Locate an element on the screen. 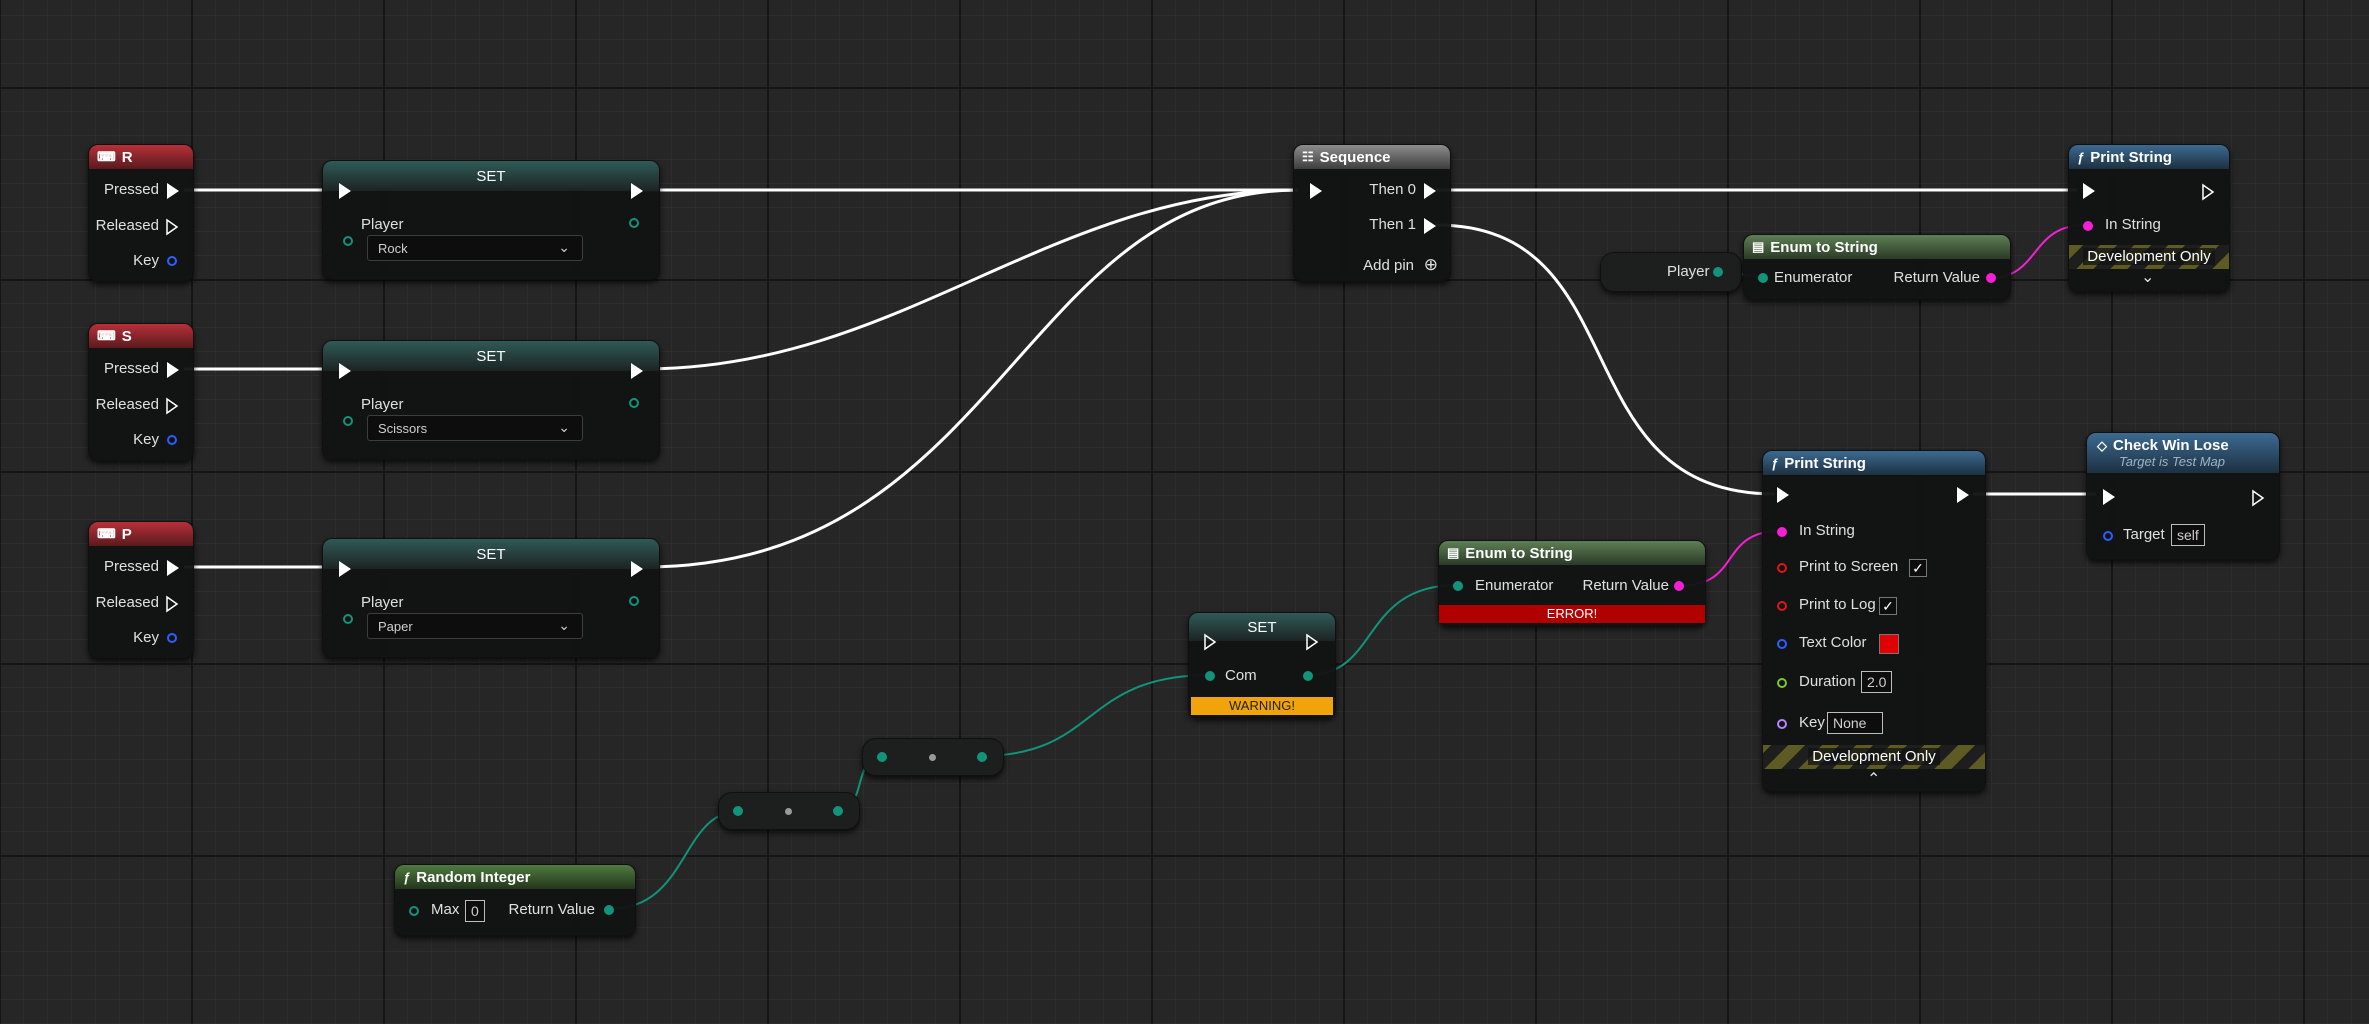 Image resolution: width=2369 pixels, height=1024 pixels. set-com-exec-in-pin is located at coordinates (1210, 642).